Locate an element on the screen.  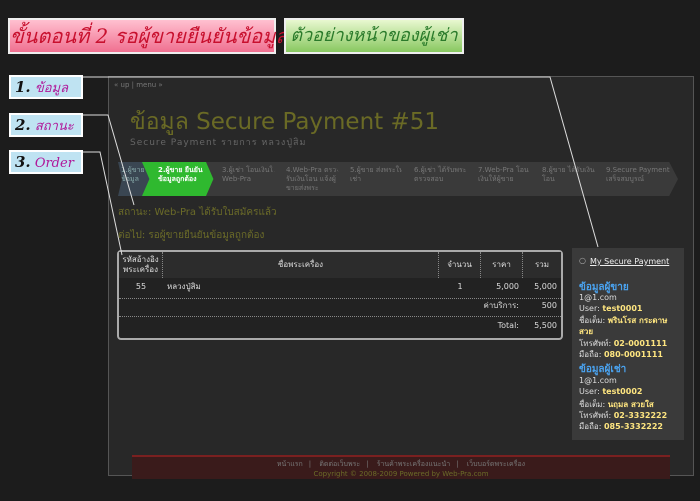
tag-status: 2. สถานะ is located at coordinates (46, 125).